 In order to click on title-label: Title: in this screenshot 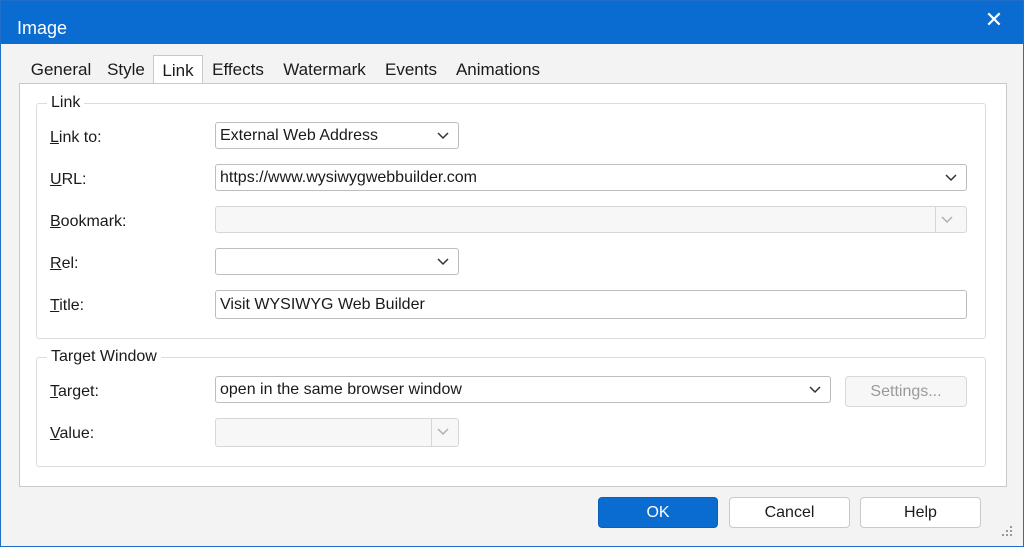, I will do `click(67, 305)`.